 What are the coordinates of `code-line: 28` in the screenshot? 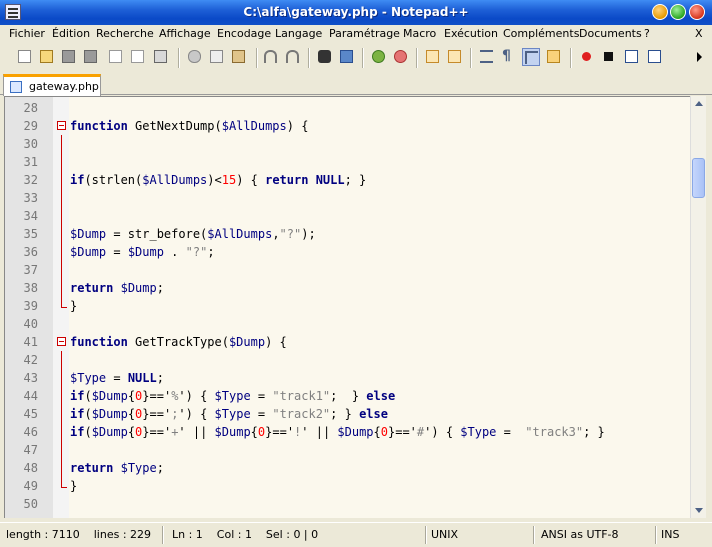 It's located at (30, 108).